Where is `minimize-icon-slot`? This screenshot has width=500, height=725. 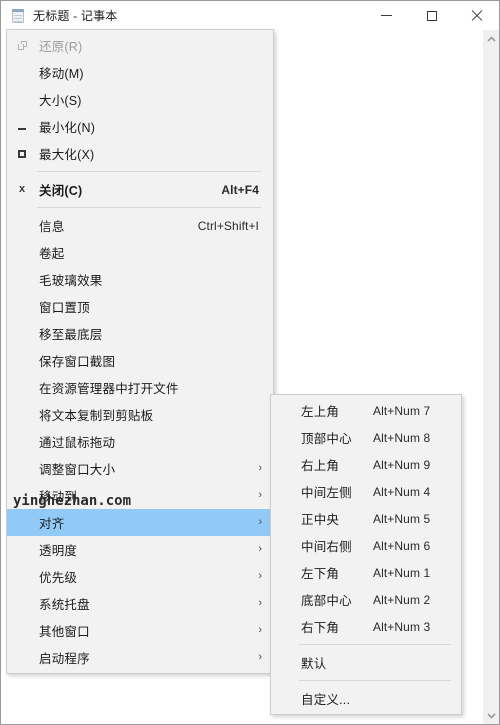 minimize-icon-slot is located at coordinates (22, 127).